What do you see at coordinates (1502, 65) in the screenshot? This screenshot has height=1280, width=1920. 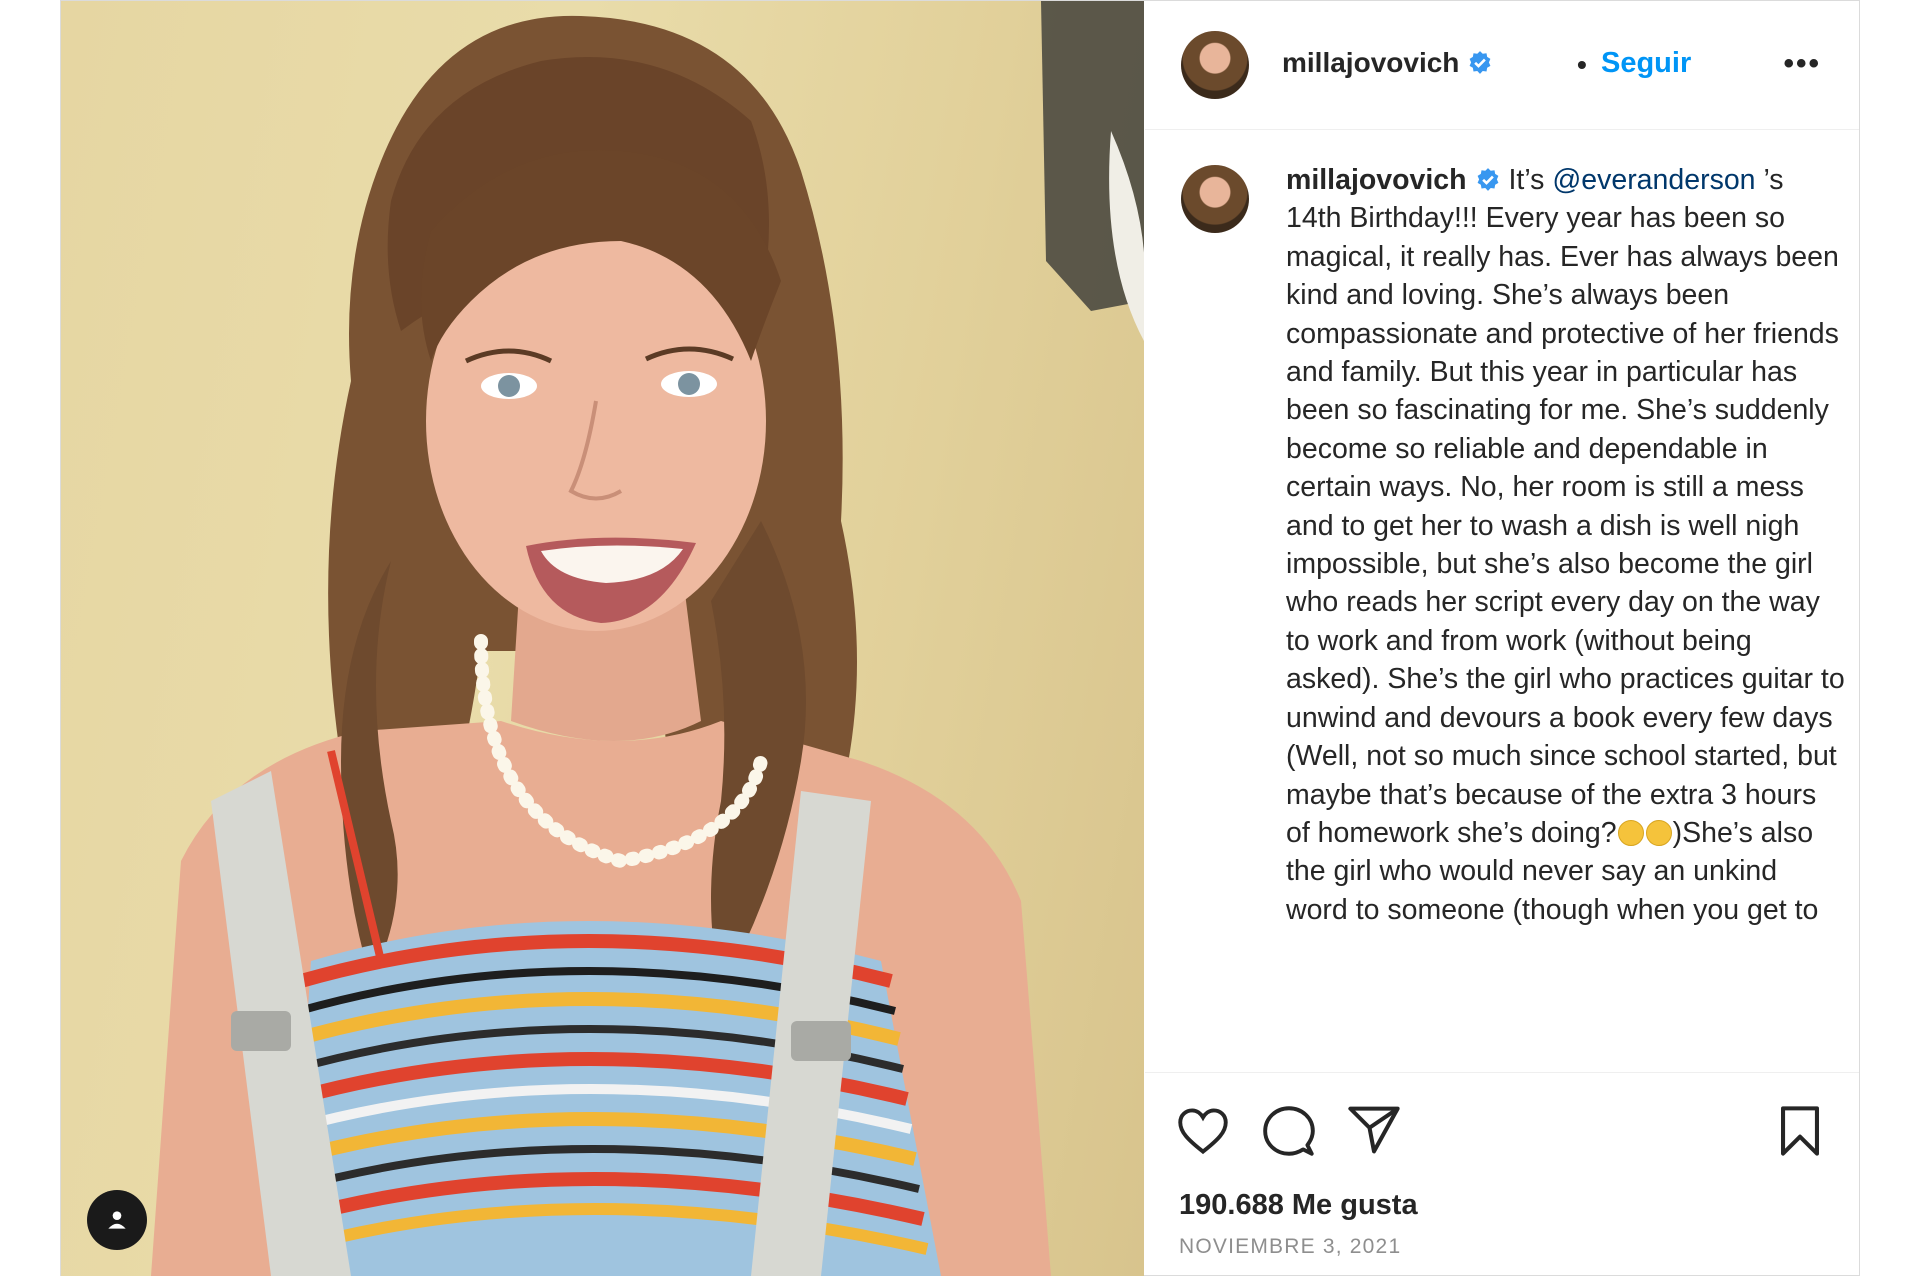 I see `post-header: millajovovich • Seguir •••` at bounding box center [1502, 65].